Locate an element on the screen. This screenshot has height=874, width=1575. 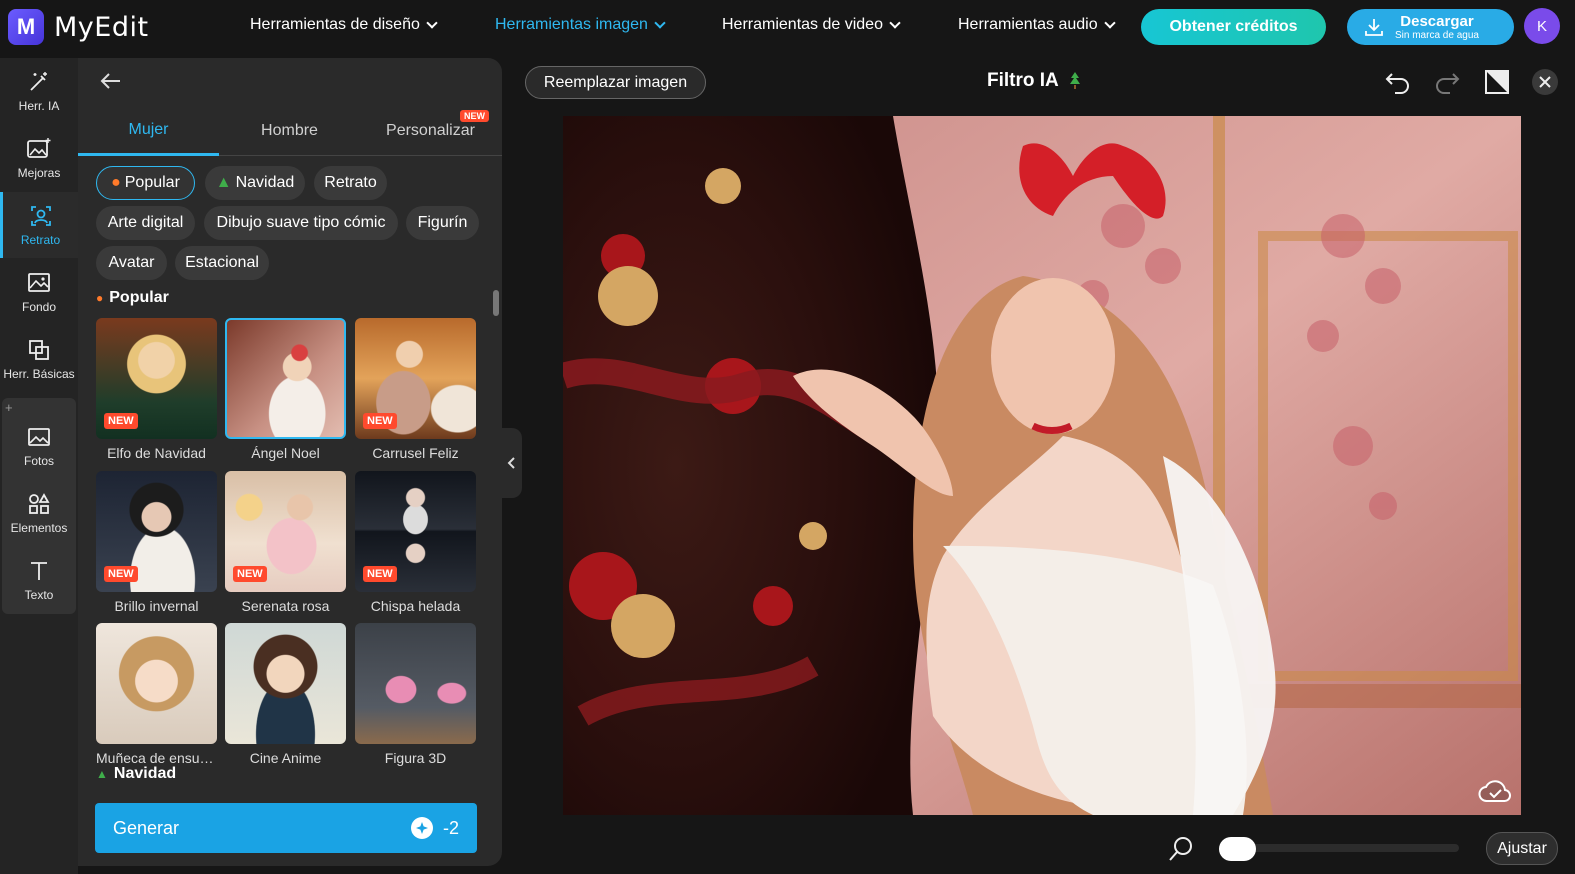
sidebar-item-ai-tools: Herr. IA is located at coordinates (39, 91).